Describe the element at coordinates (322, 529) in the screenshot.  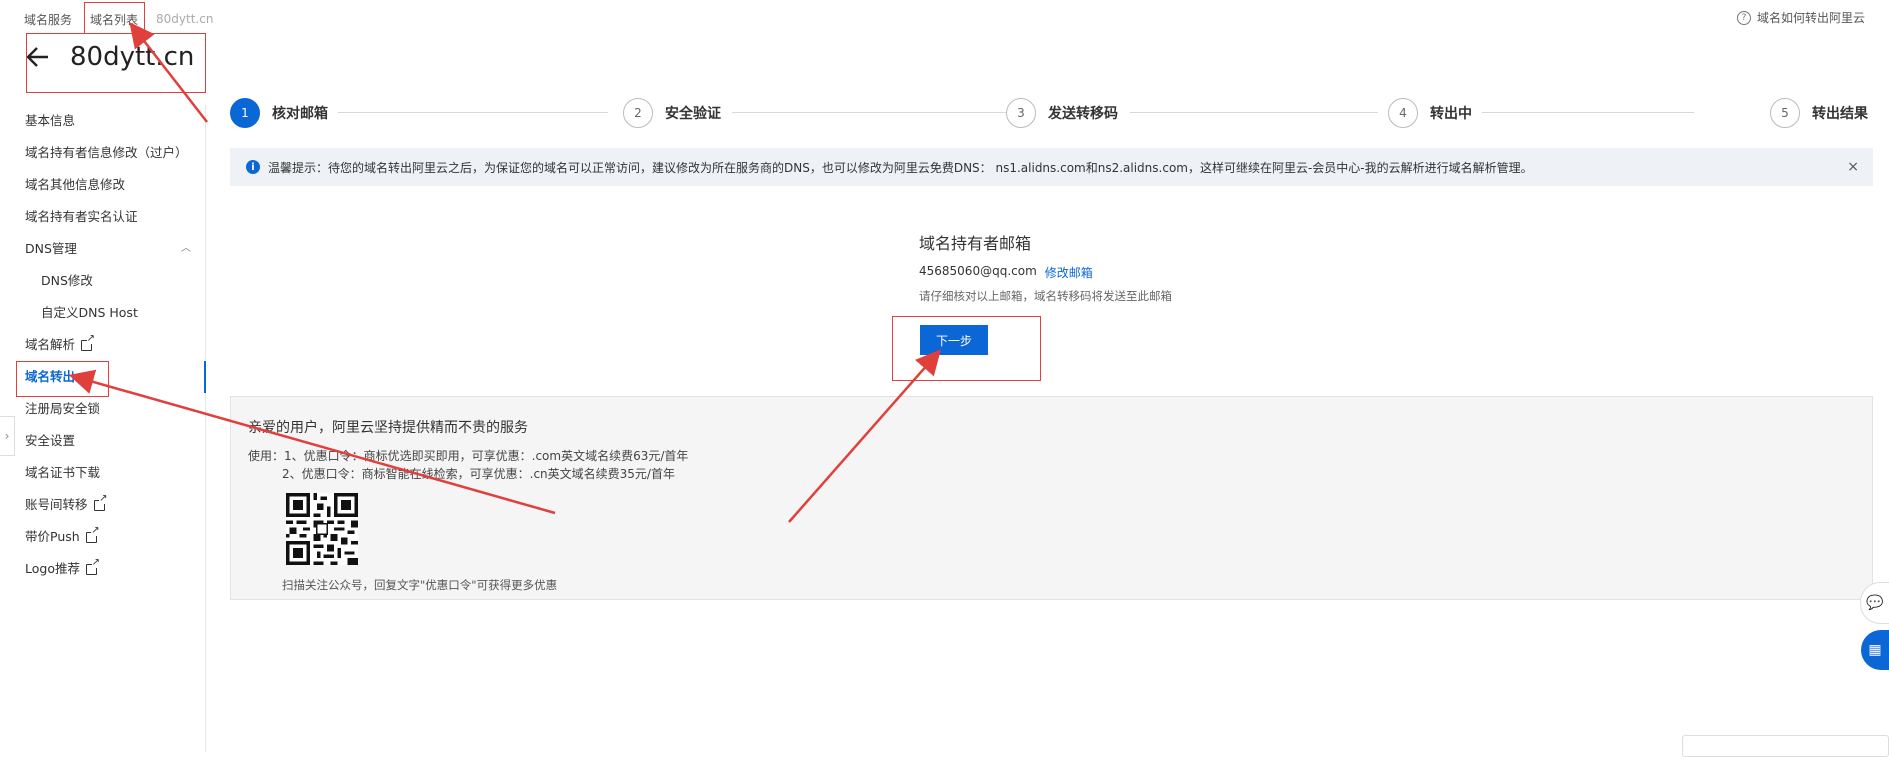
I see `qr-code-image` at that location.